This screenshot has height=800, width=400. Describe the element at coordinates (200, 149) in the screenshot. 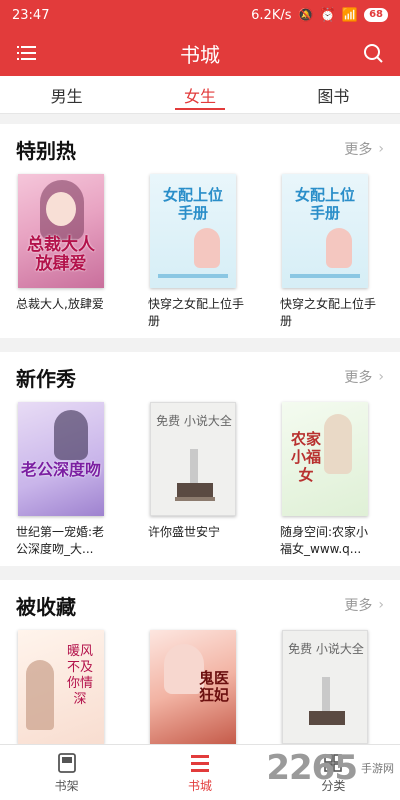

I see `section-header: 特别热 更多 ›` at that location.